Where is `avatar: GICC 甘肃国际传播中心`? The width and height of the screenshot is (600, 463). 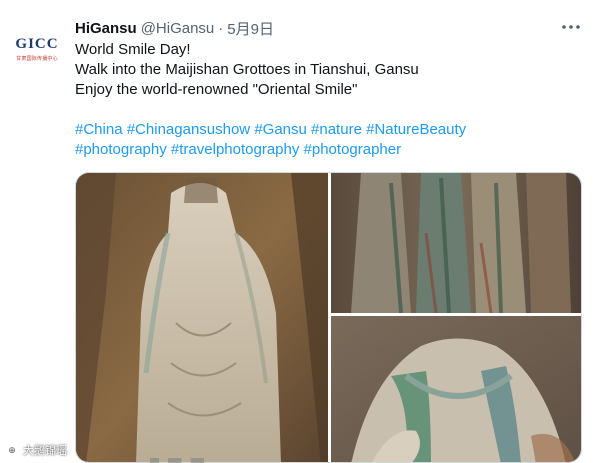
avatar: GICC 甘肃国际传播中心 is located at coordinates (37, 49).